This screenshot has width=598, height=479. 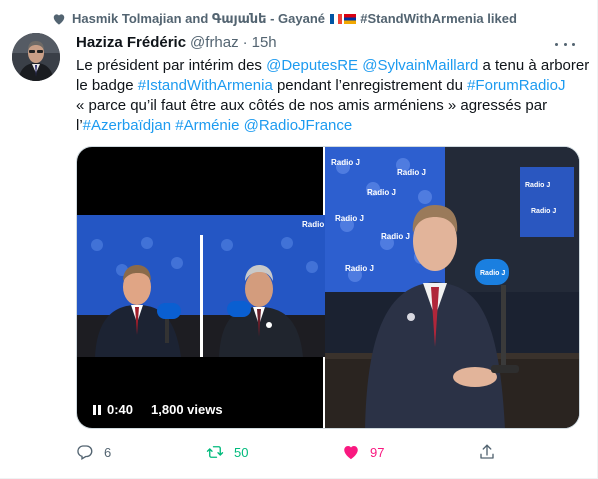 I want to click on text-segment: le badge, so click(x=107, y=85).